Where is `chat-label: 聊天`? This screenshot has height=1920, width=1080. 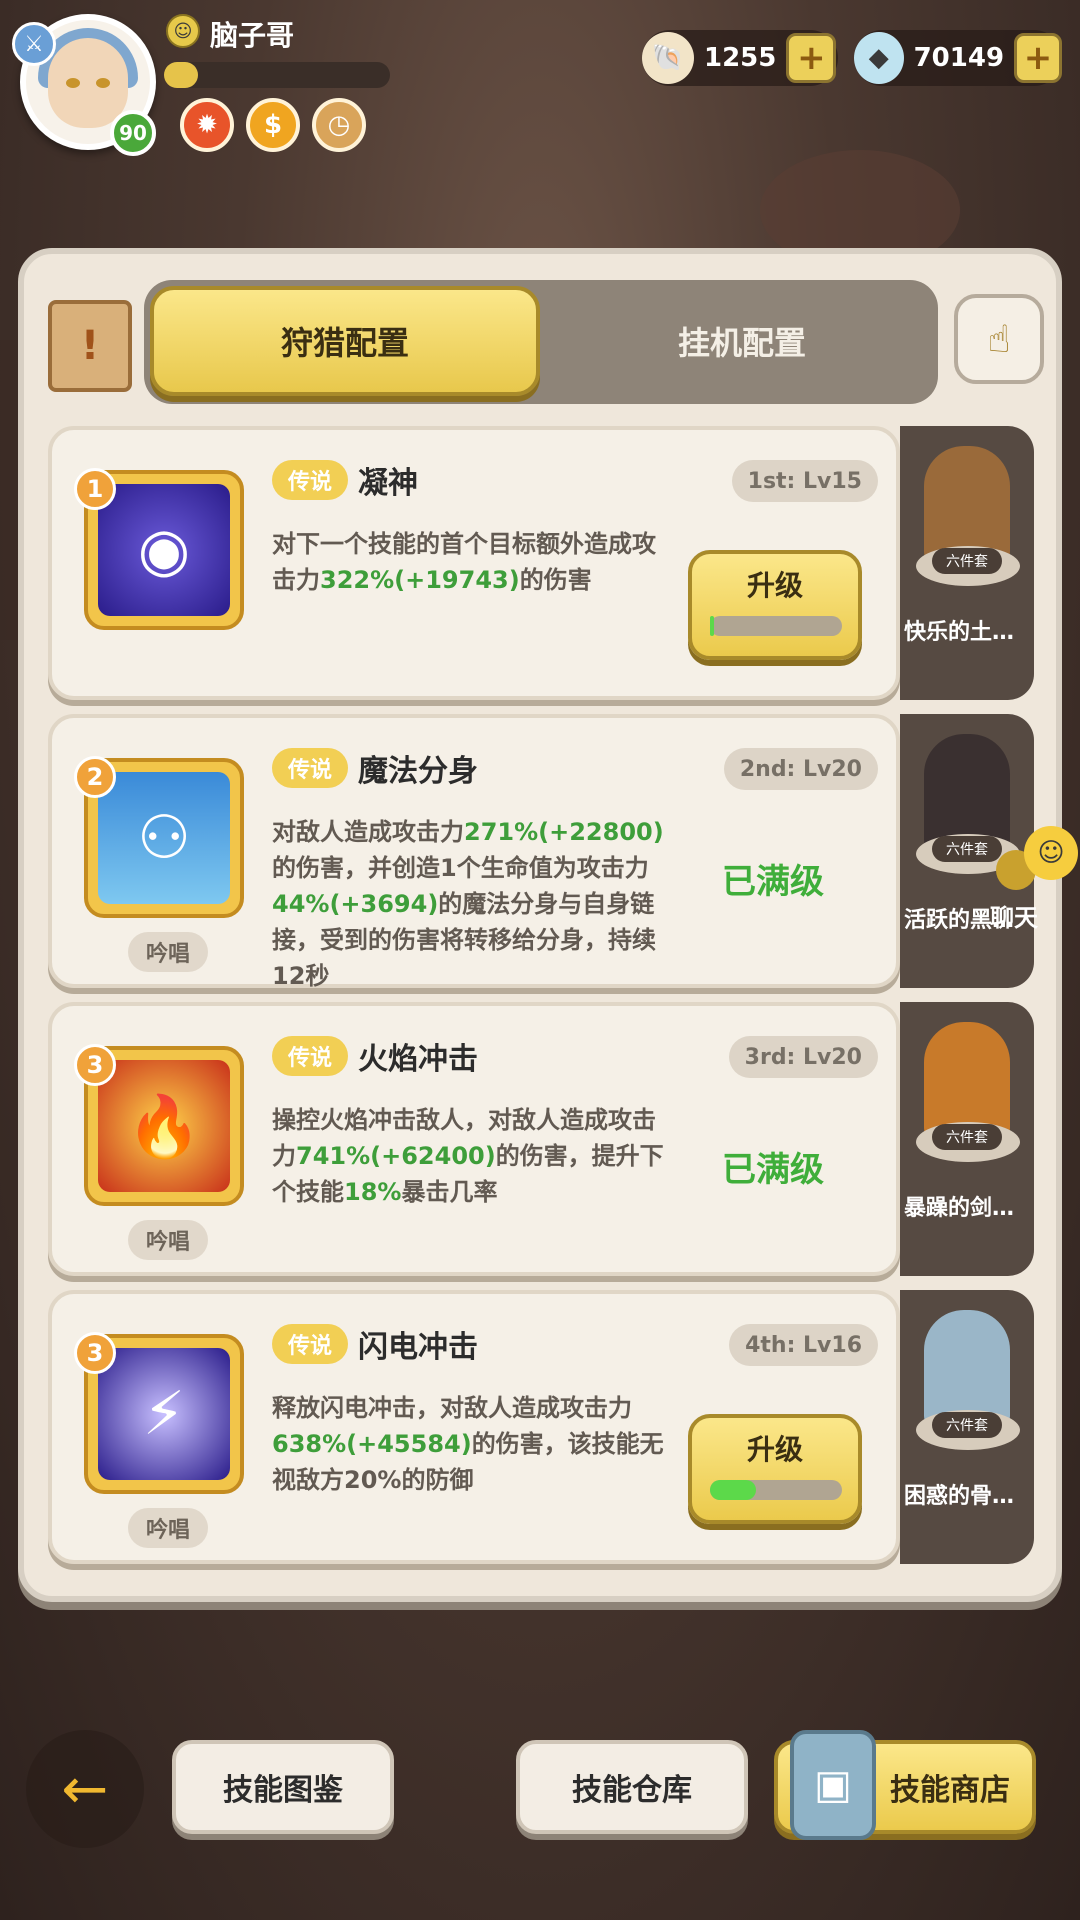
chat-label: 聊天 is located at coordinates (1014, 918).